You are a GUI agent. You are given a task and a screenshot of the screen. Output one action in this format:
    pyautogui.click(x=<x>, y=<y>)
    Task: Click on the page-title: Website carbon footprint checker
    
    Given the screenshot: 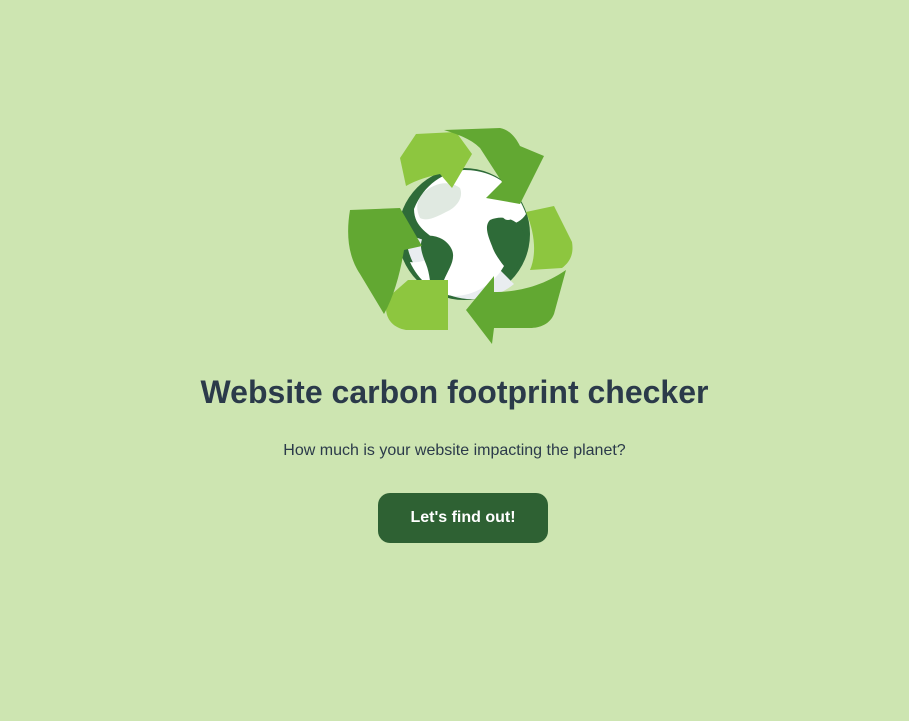 What is the action you would take?
    pyautogui.click(x=454, y=392)
    